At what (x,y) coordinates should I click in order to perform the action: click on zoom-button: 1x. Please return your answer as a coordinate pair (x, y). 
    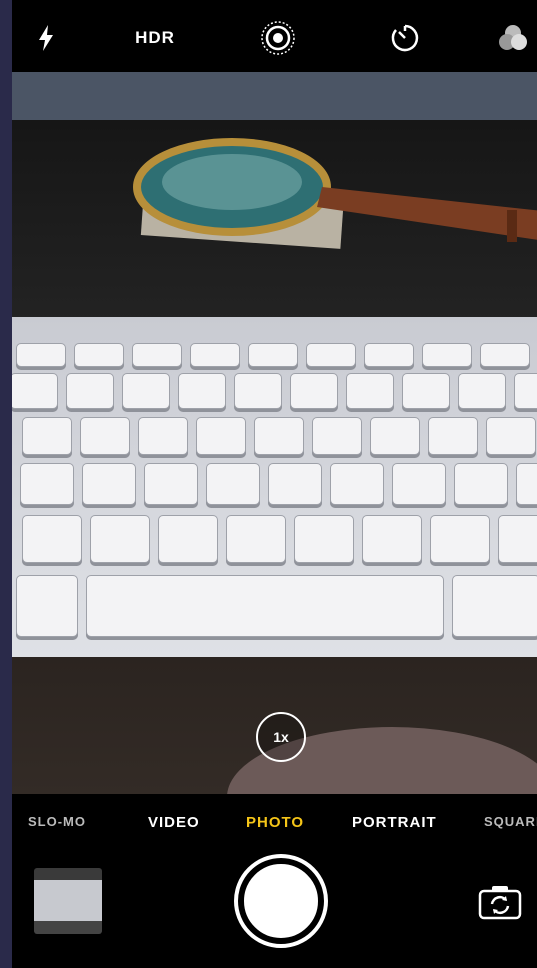
    Looking at the image, I should click on (281, 737).